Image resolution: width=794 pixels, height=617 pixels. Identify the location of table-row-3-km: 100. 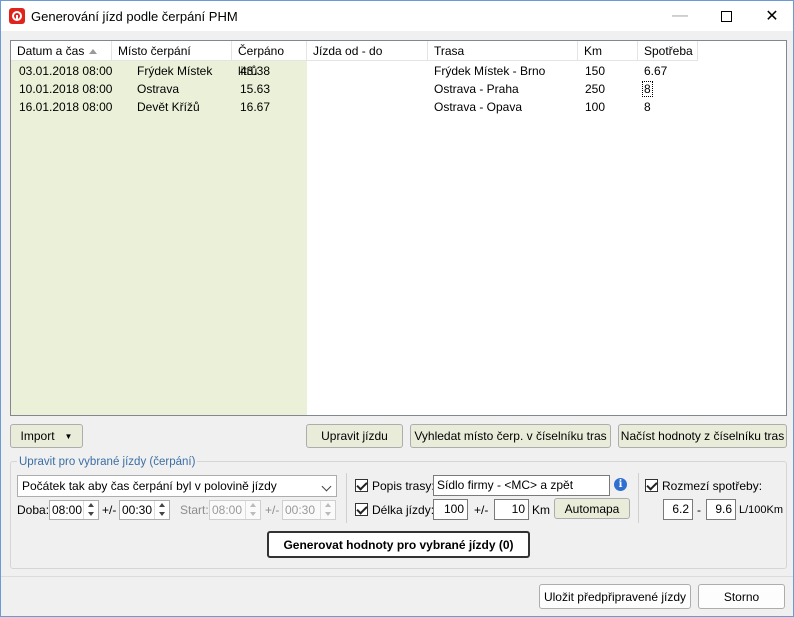
(595, 107).